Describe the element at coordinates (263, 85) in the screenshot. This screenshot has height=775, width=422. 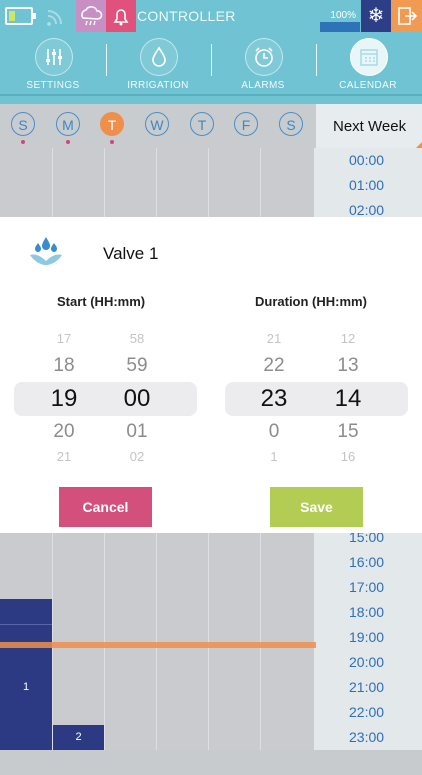
I see `nav-label: ALARMS` at that location.